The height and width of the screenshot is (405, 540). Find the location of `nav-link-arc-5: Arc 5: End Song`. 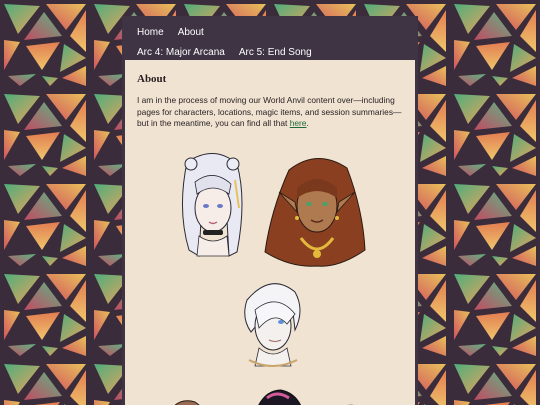

nav-link-arc-5: Arc 5: End Song is located at coordinates (275, 52).